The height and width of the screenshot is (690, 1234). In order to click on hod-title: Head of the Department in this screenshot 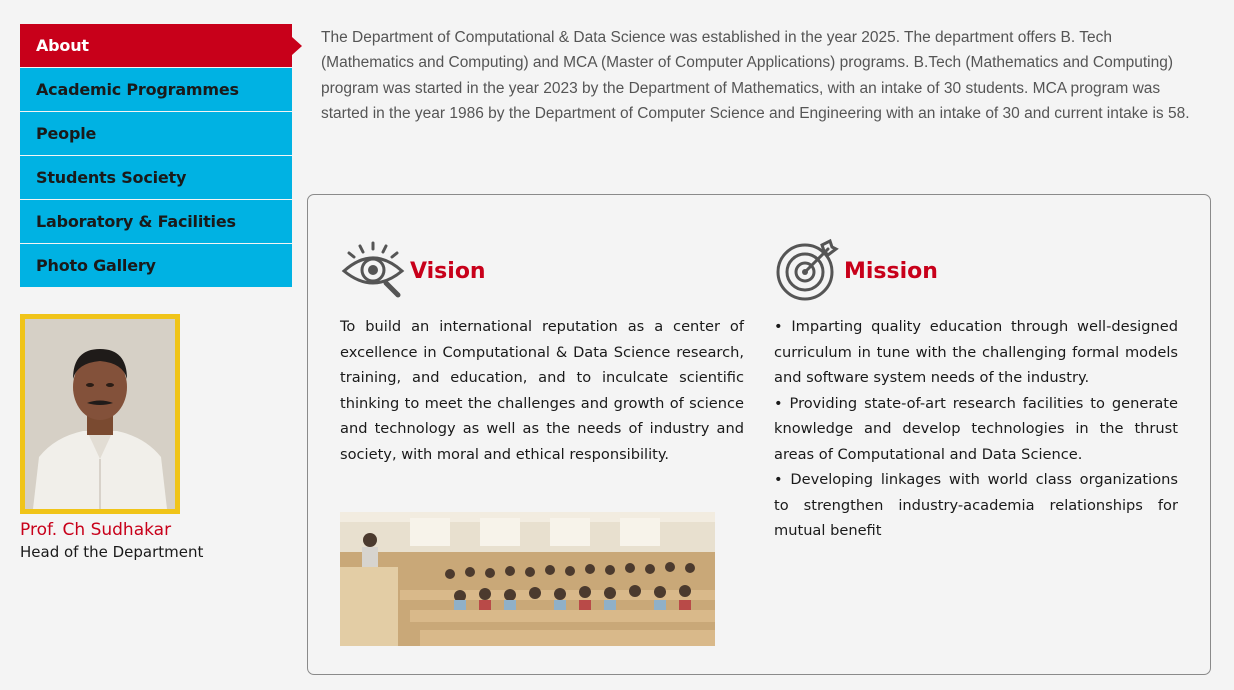, I will do `click(112, 552)`.